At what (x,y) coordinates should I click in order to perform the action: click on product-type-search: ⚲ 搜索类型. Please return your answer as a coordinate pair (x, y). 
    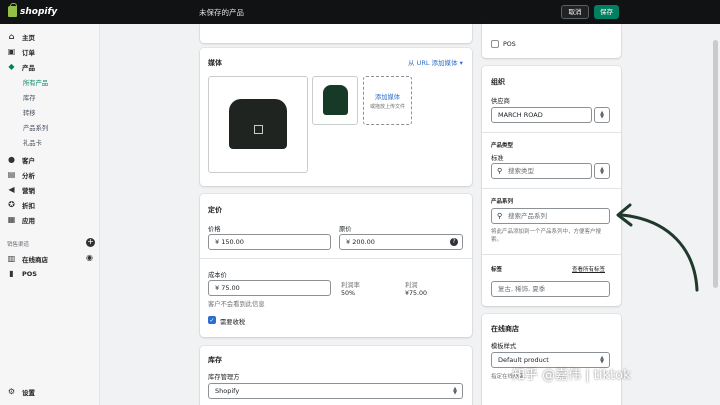
    Looking at the image, I should click on (541, 171).